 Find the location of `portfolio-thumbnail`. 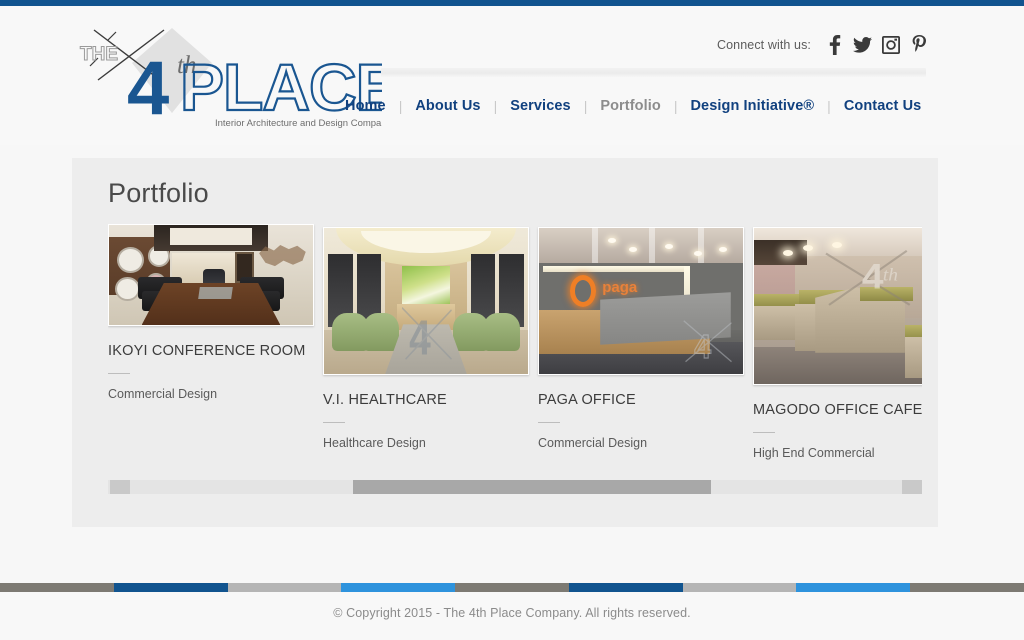

portfolio-thumbnail is located at coordinates (211, 275).